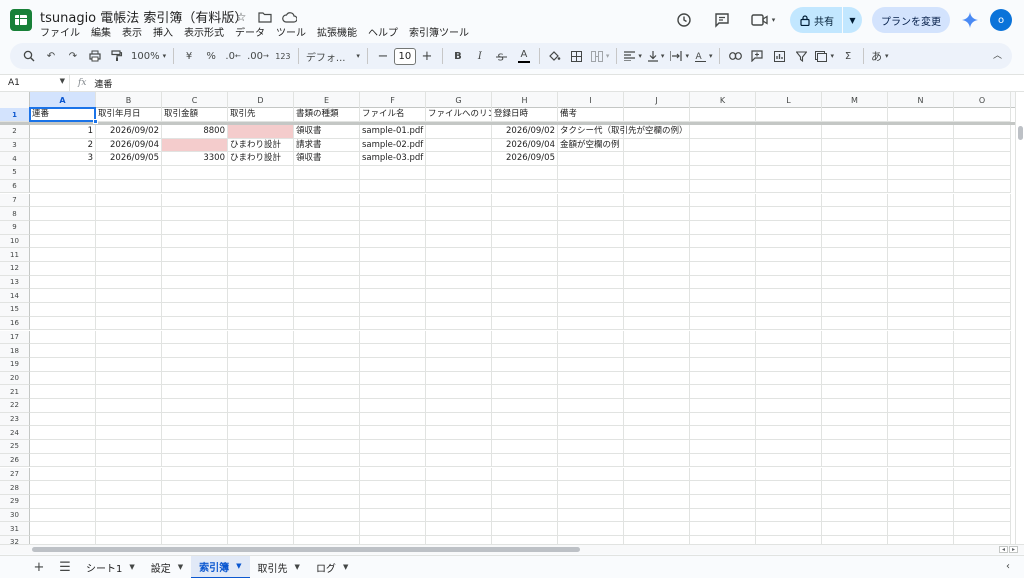  I want to click on row-header: 21, so click(15, 392).